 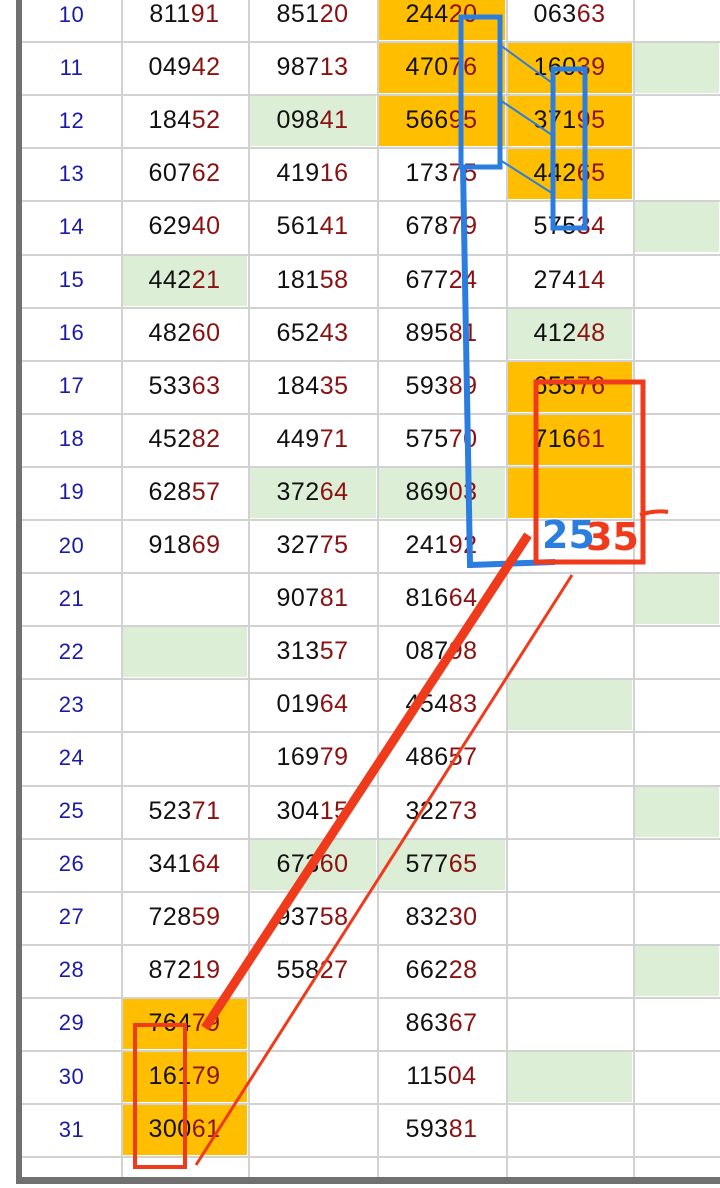 I want to click on red-dash-mark, so click(x=654, y=513).